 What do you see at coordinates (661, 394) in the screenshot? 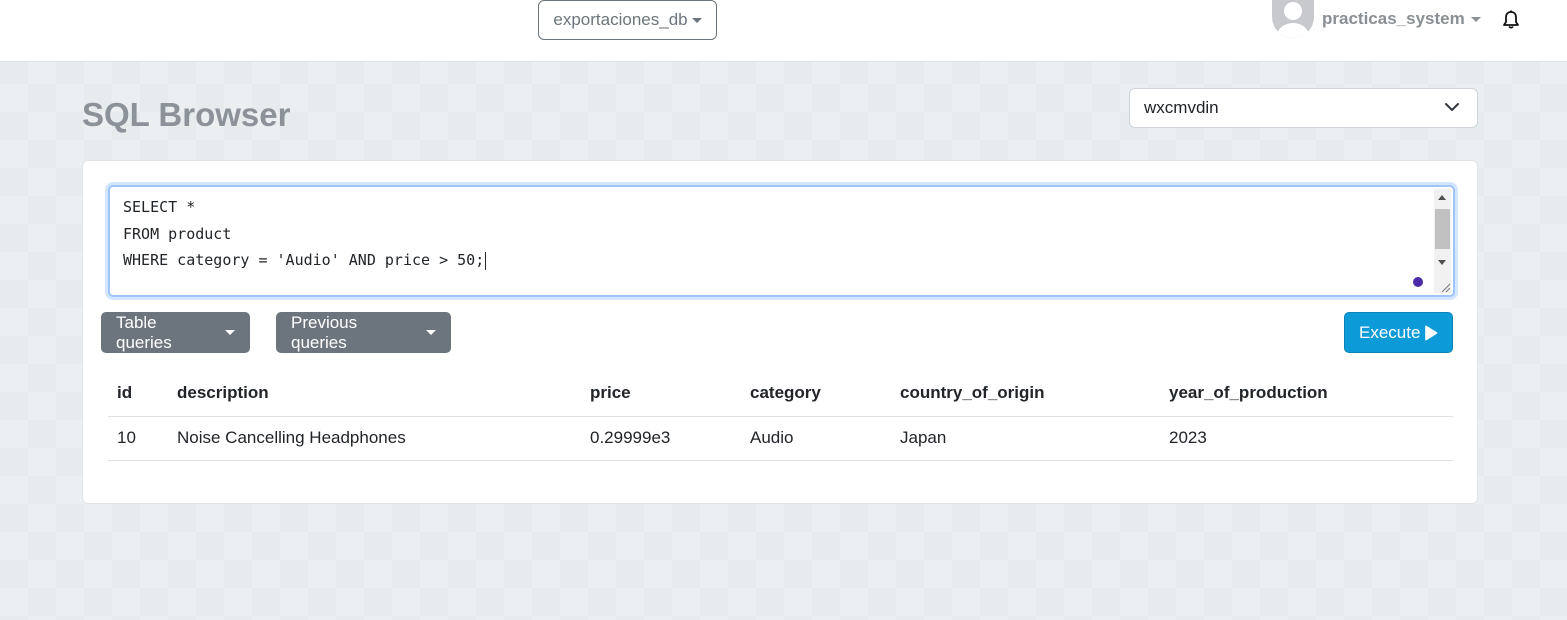
I see `column-header-price: price` at bounding box center [661, 394].